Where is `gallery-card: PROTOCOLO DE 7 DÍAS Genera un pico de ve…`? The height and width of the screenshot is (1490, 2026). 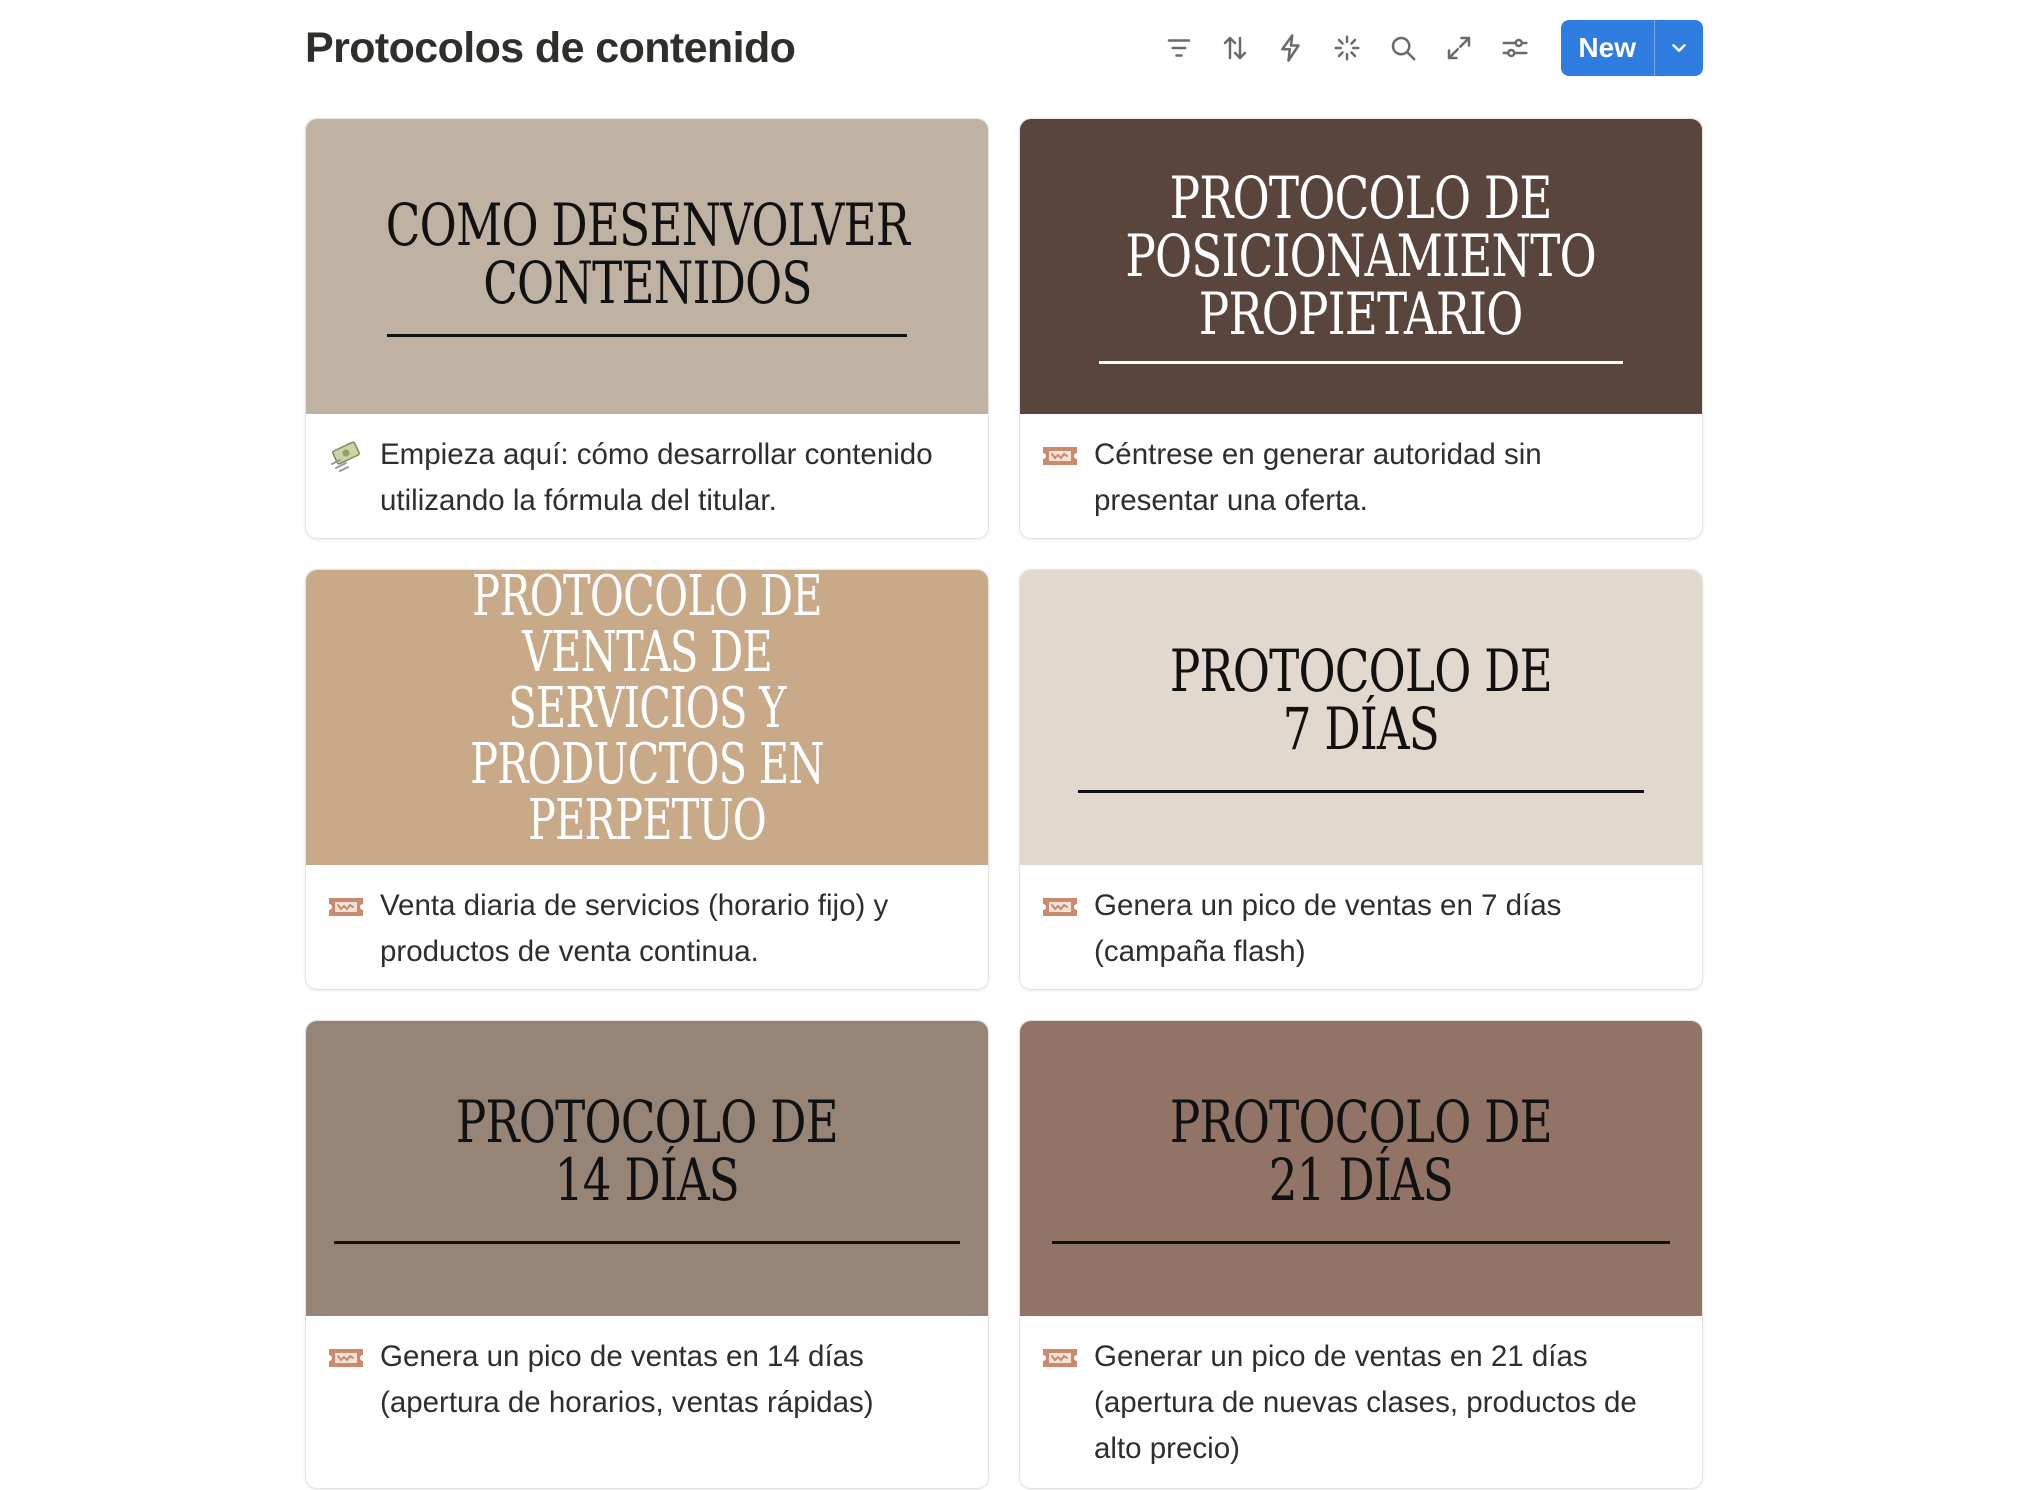
gallery-card: PROTOCOLO DE 7 DÍAS Genera un pico de ve… is located at coordinates (1361, 779).